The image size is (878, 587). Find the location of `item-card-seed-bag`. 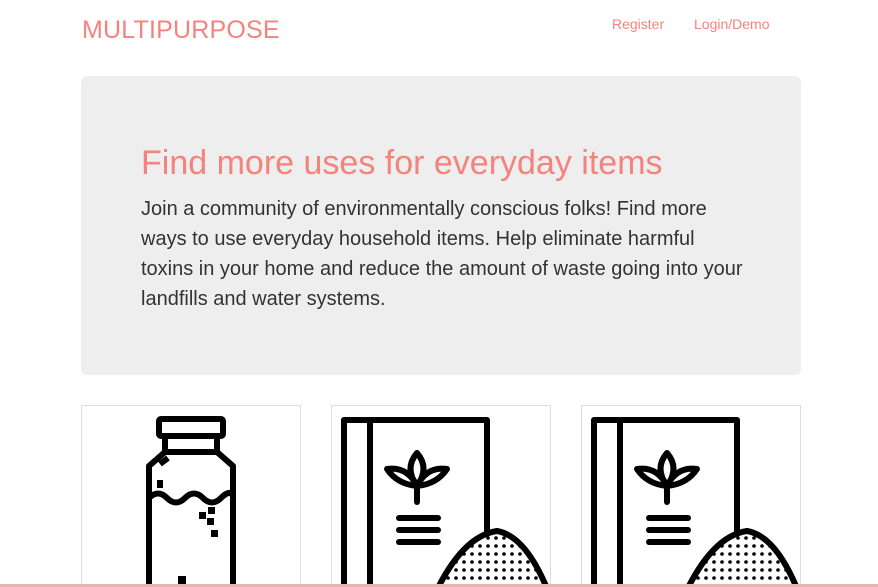

item-card-seed-bag is located at coordinates (441, 496).